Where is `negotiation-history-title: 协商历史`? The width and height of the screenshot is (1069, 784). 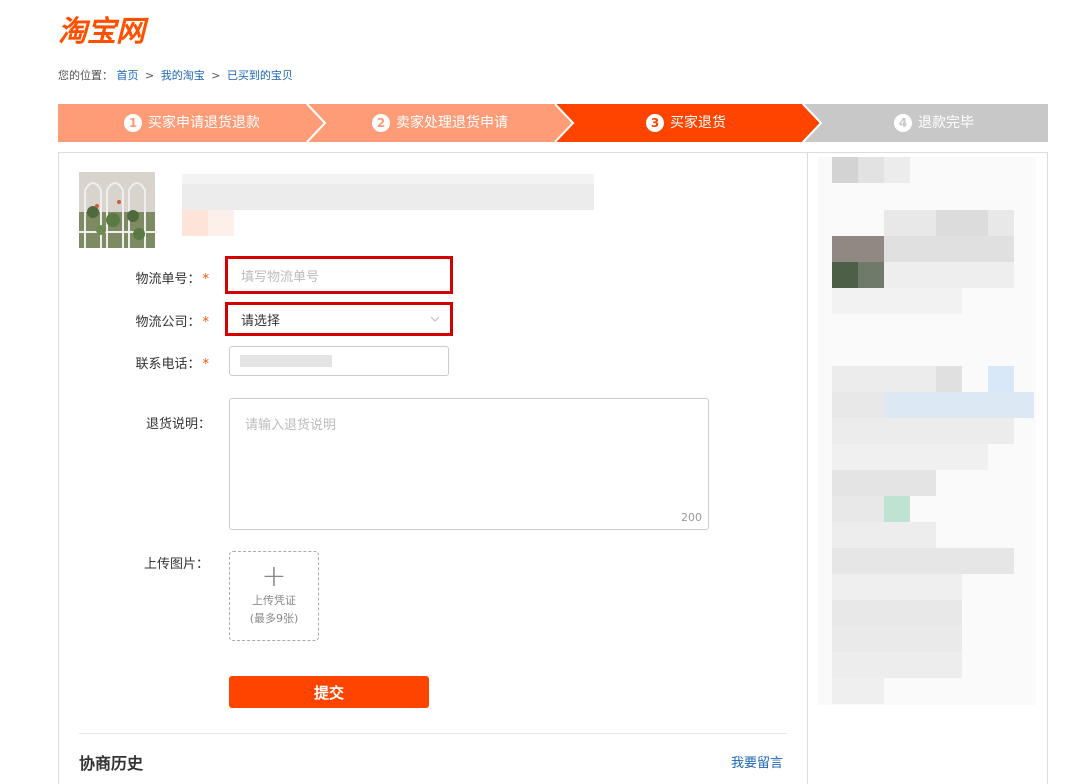
negotiation-history-title: 协商历史 is located at coordinates (111, 763).